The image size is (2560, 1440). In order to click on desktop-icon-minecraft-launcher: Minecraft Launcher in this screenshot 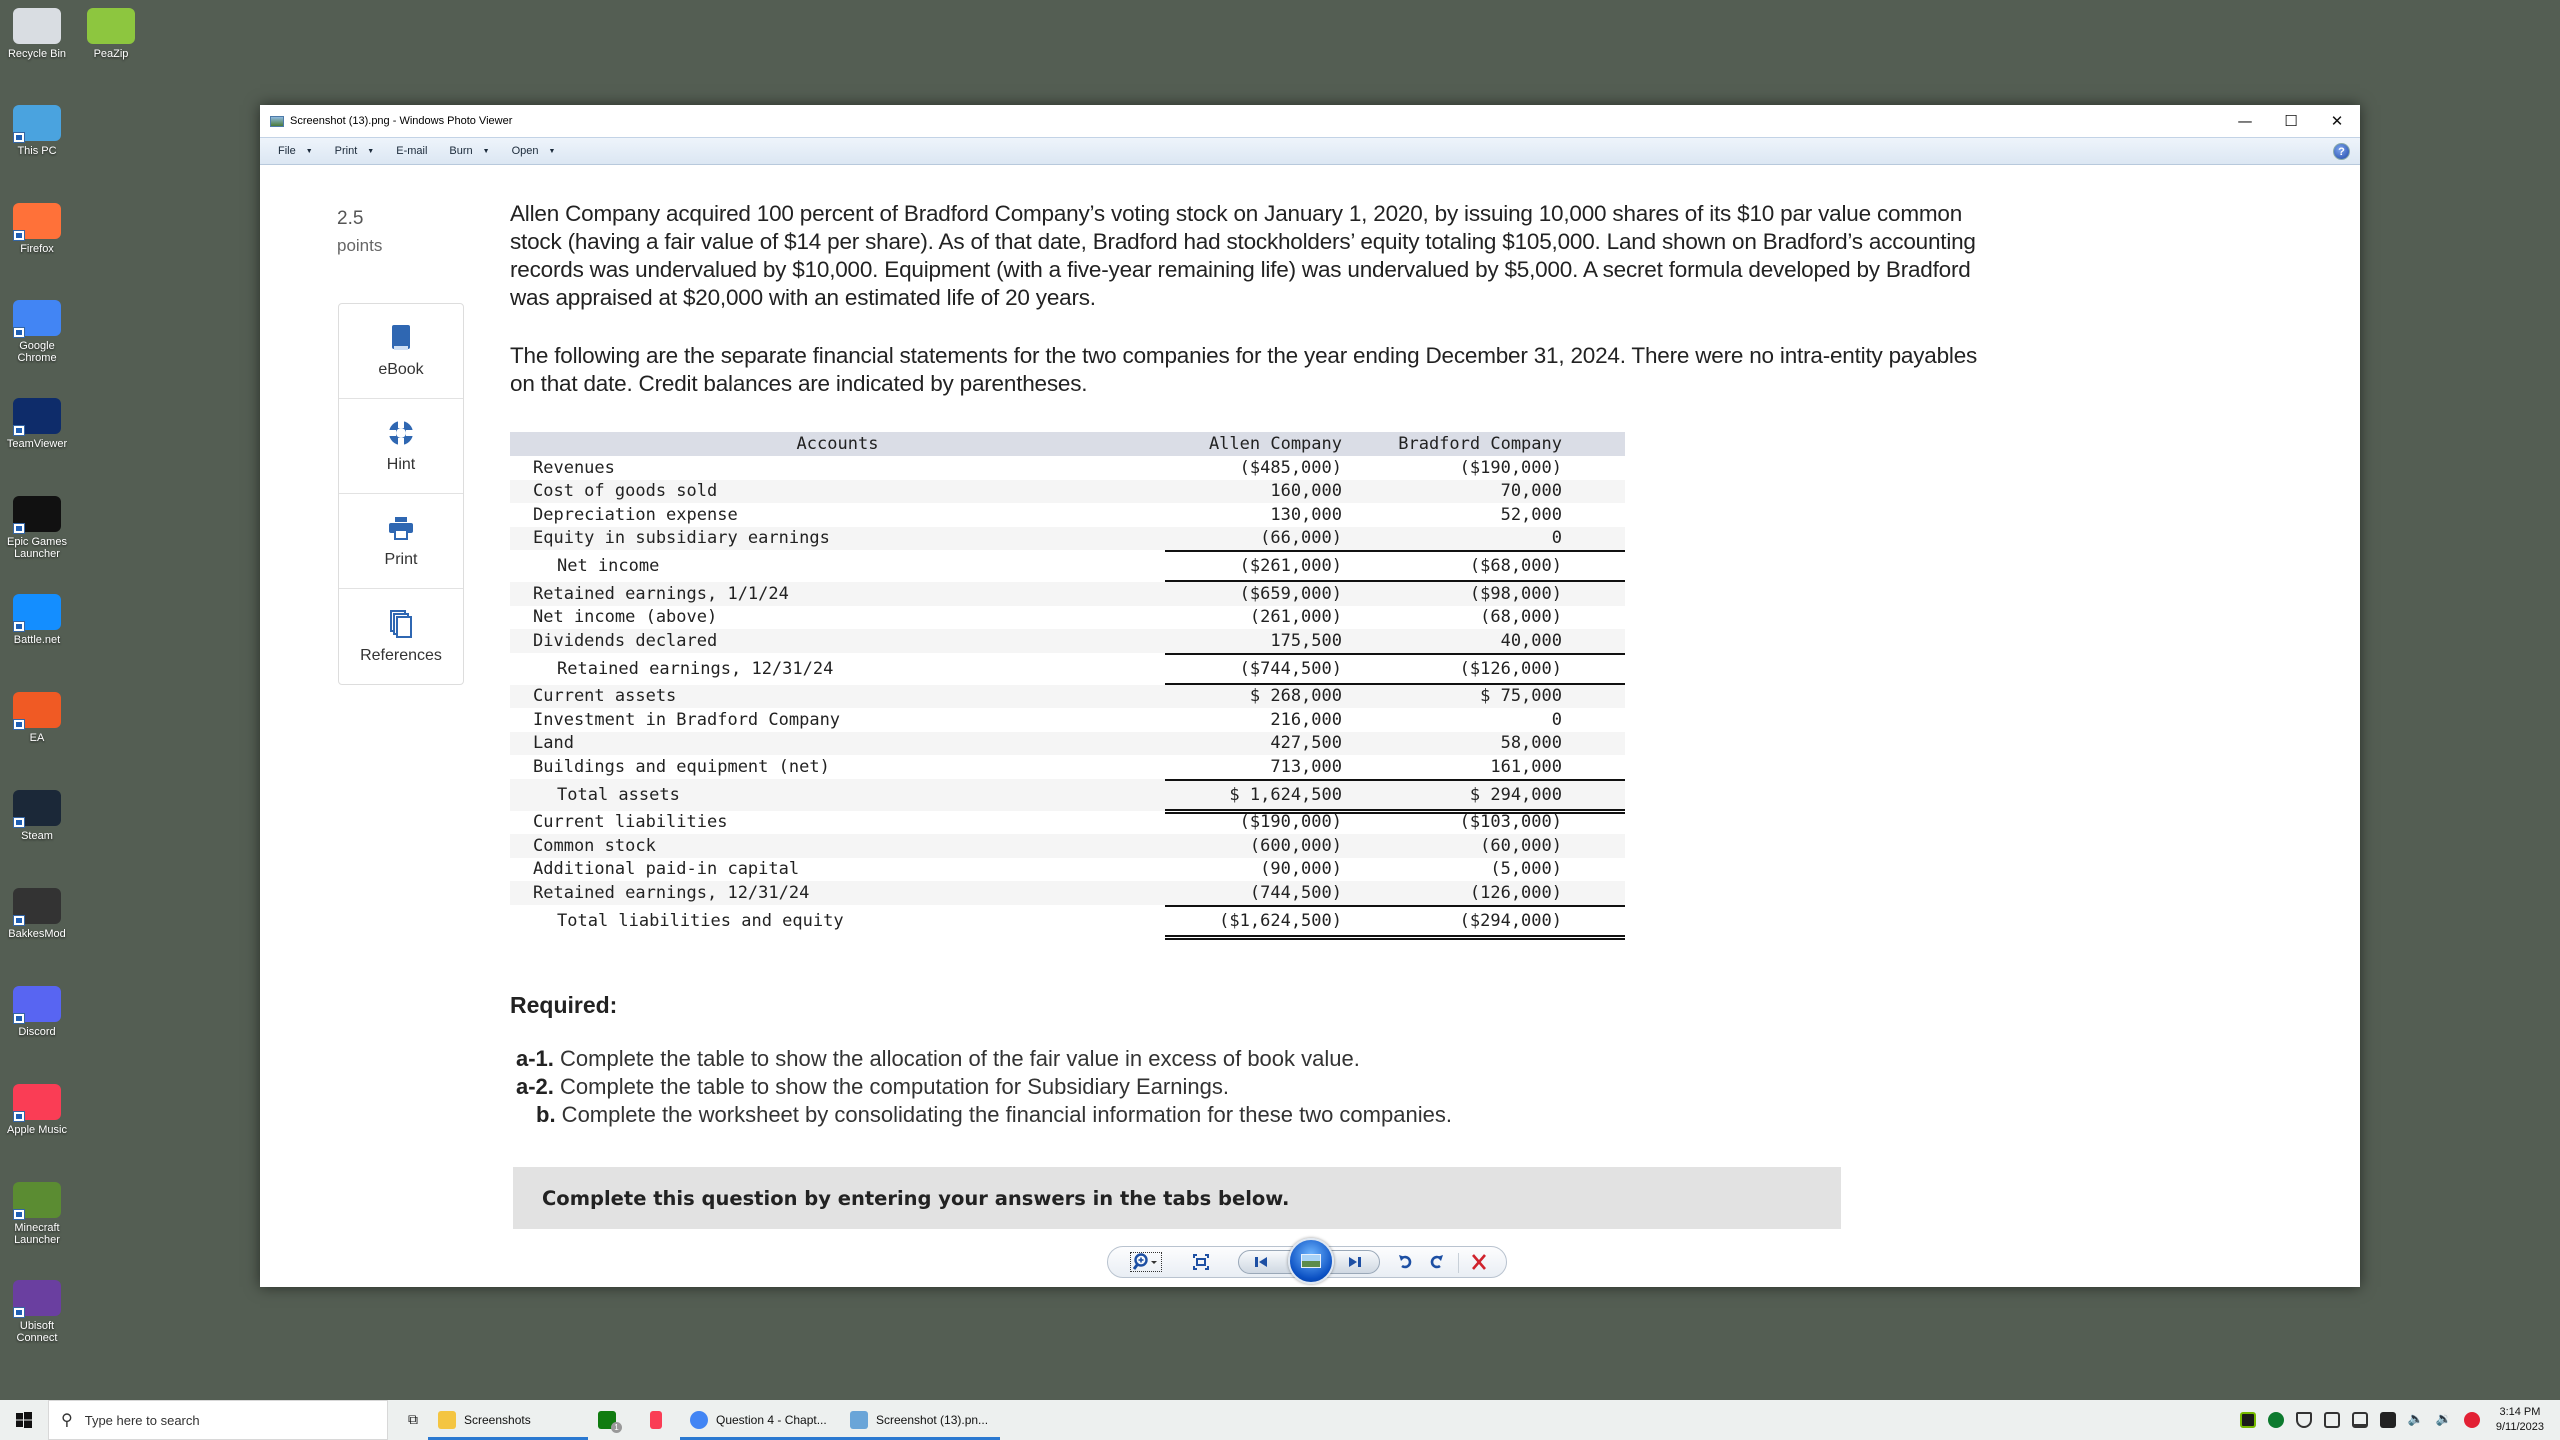, I will do `click(37, 1214)`.